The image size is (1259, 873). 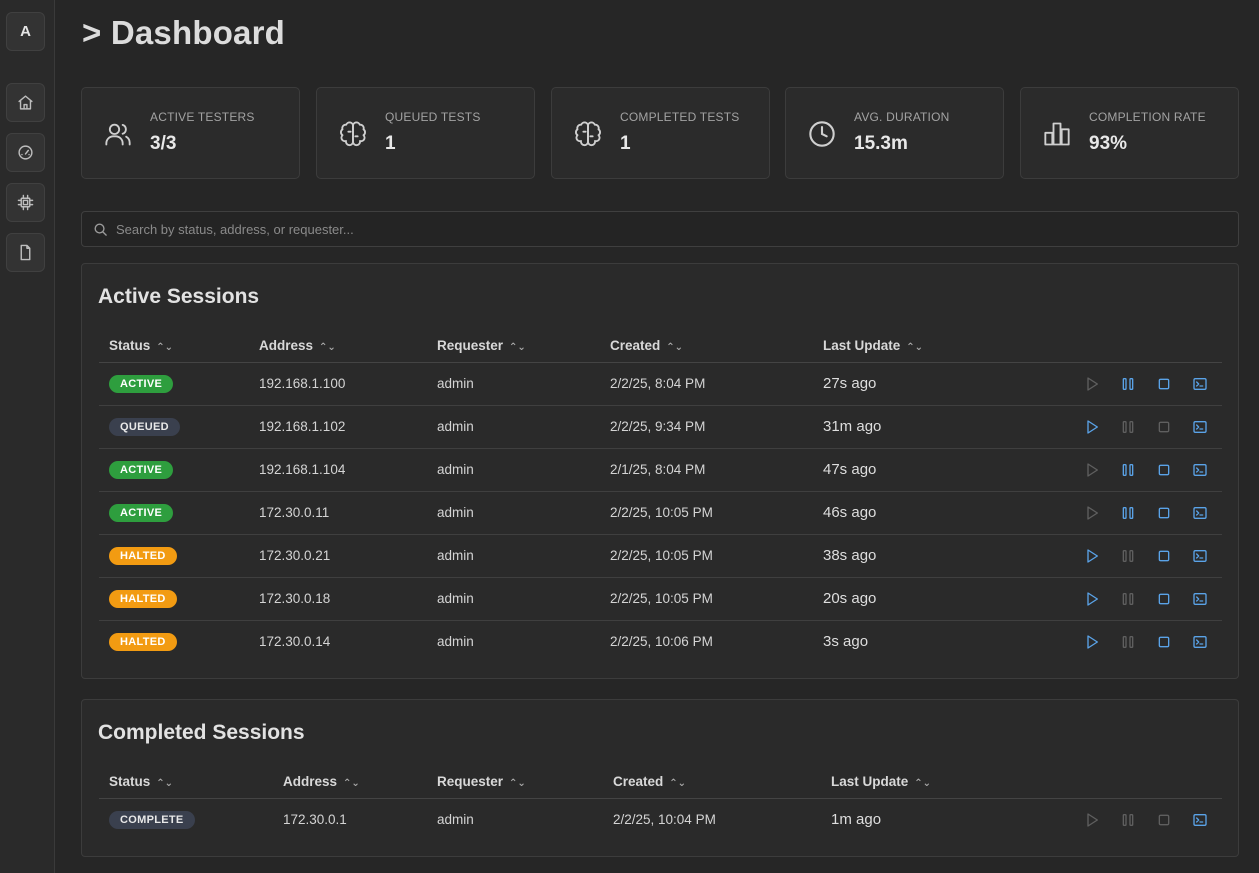 I want to click on last-update-cell: 1m ago, so click(x=856, y=820).